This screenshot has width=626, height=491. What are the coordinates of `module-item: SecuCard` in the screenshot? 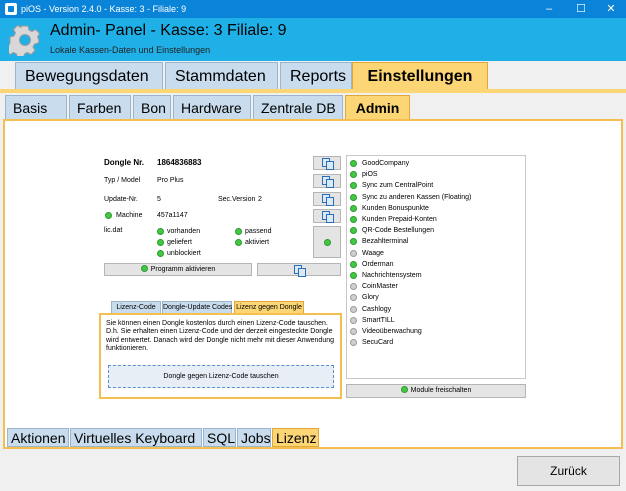 It's located at (370, 342).